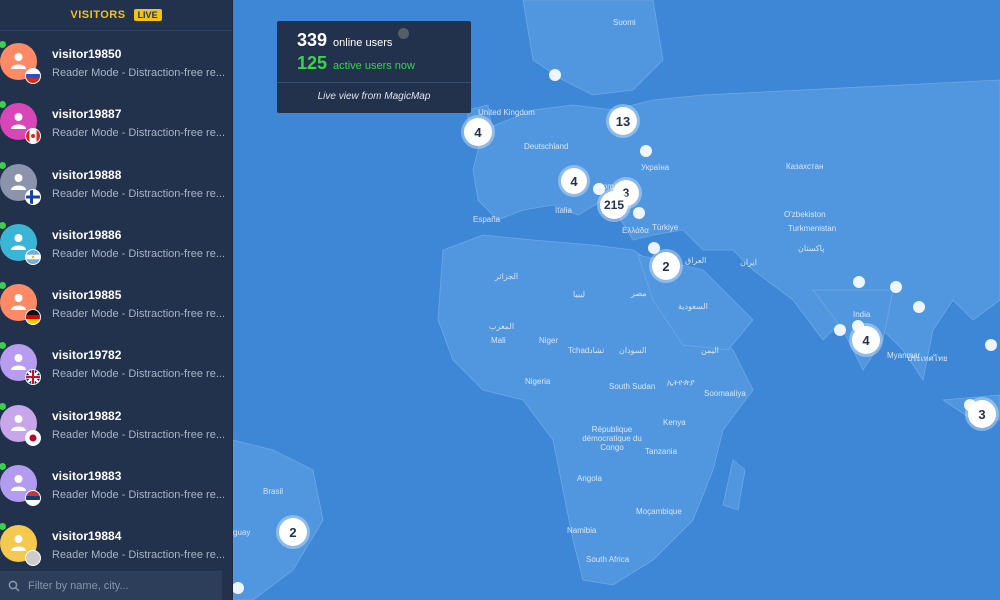 The height and width of the screenshot is (600, 1000). I want to click on filter-input, so click(118, 586).